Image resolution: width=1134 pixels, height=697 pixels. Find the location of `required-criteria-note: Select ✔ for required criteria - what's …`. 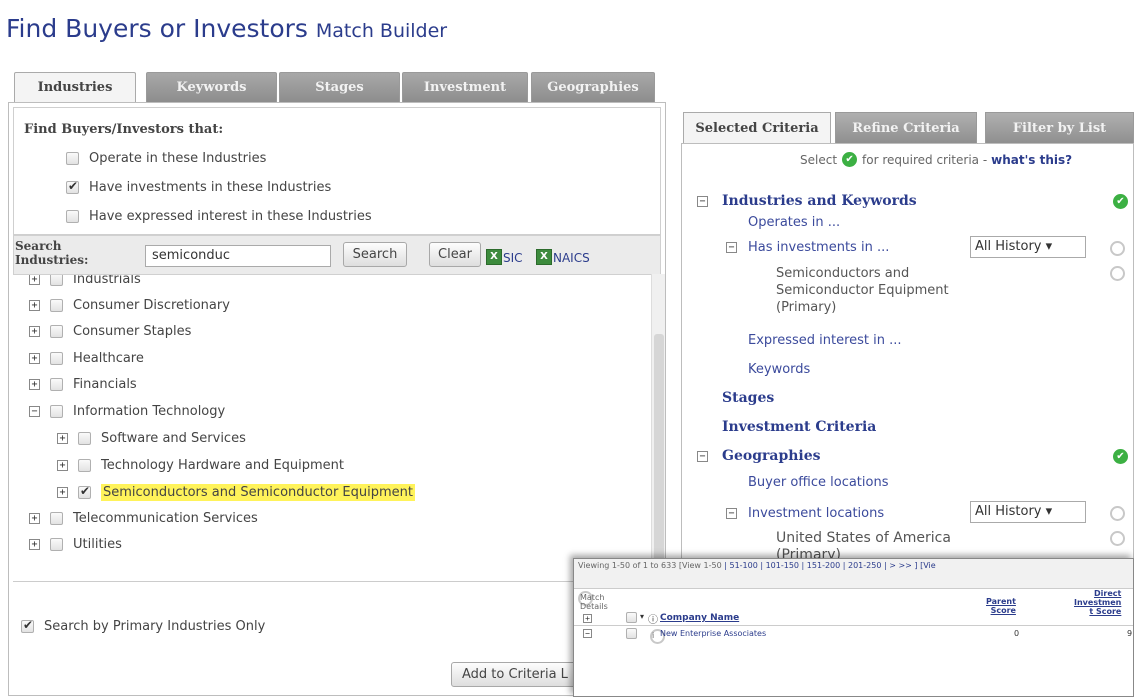

required-criteria-note: Select ✔ for required criteria - what's … is located at coordinates (936, 159).